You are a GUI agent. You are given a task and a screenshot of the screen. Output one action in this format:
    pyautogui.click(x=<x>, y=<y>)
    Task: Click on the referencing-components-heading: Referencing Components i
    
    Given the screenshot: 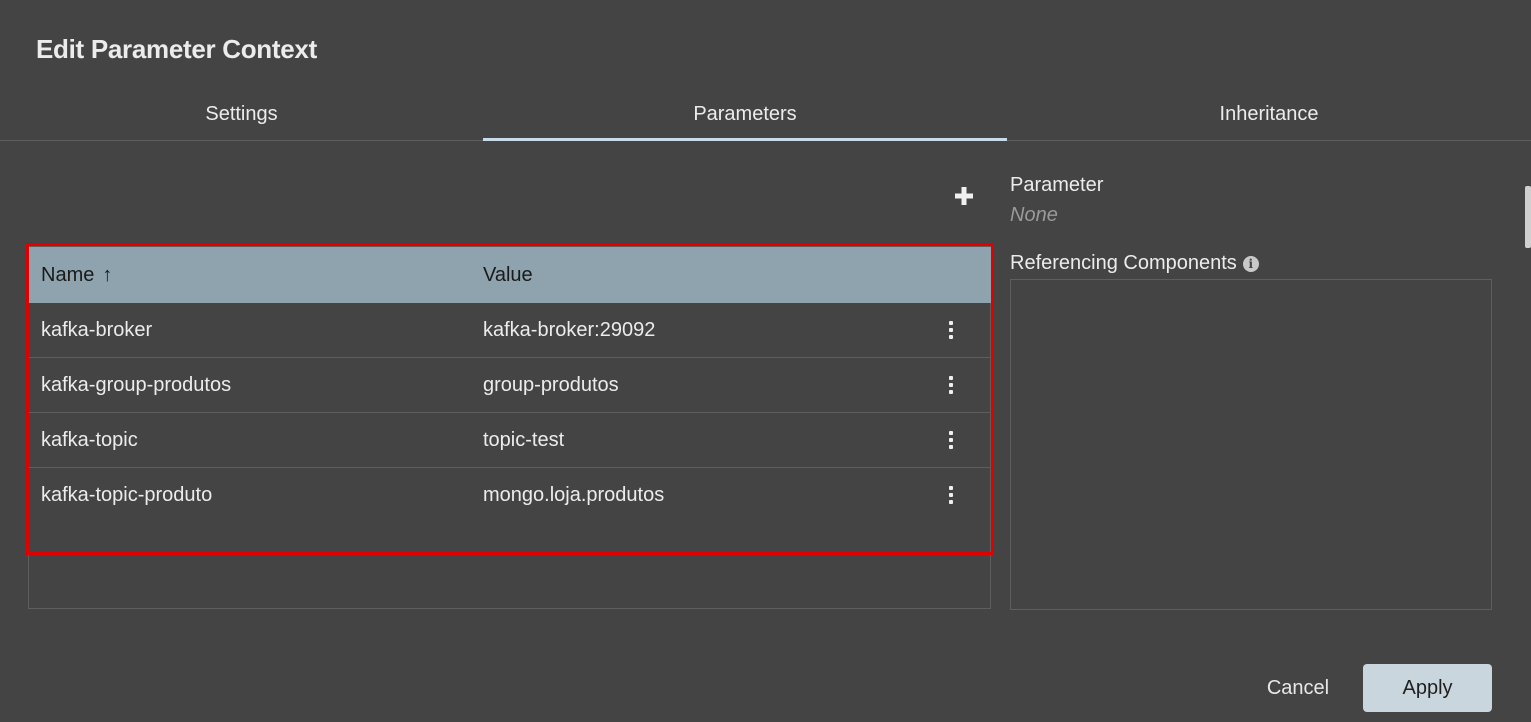 What is the action you would take?
    pyautogui.click(x=1134, y=263)
    